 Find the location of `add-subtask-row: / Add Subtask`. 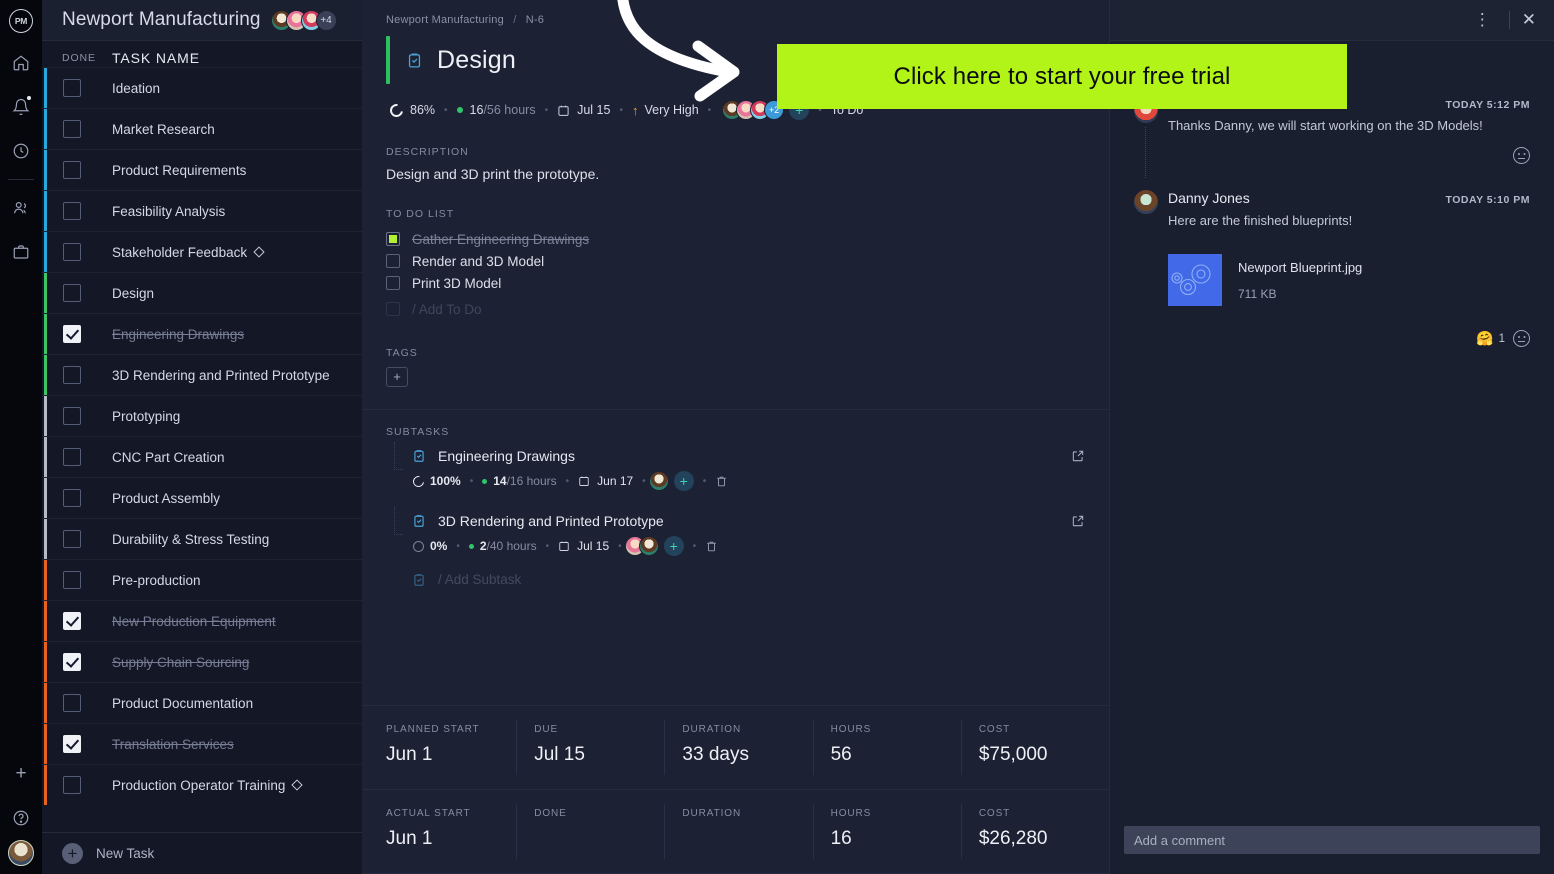

add-subtask-row: / Add Subtask is located at coordinates (735, 579).